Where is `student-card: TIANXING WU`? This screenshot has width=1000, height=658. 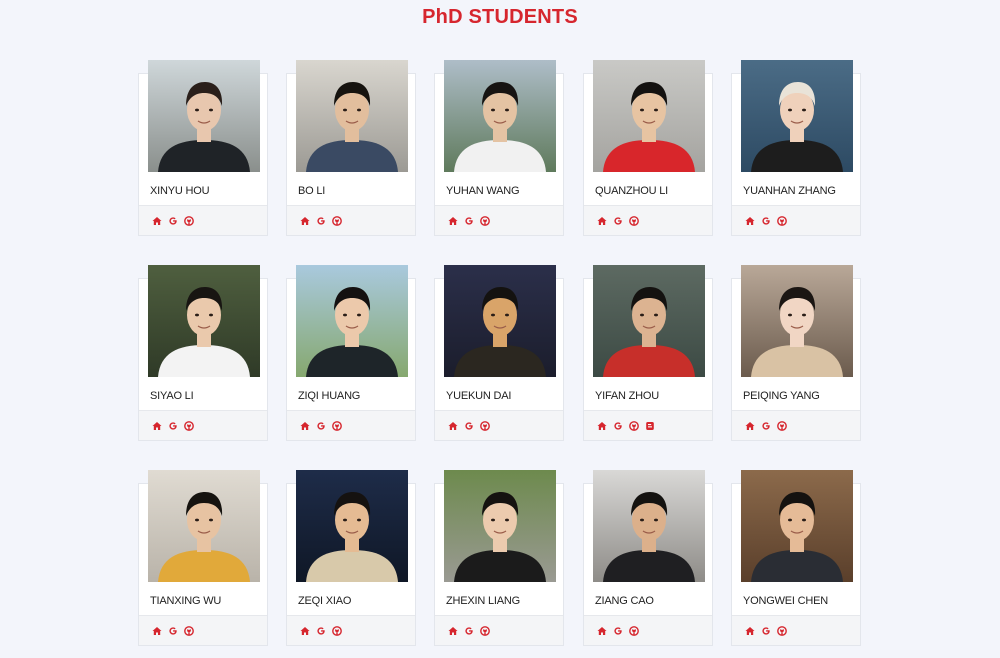 student-card: TIANXING WU is located at coordinates (203, 558).